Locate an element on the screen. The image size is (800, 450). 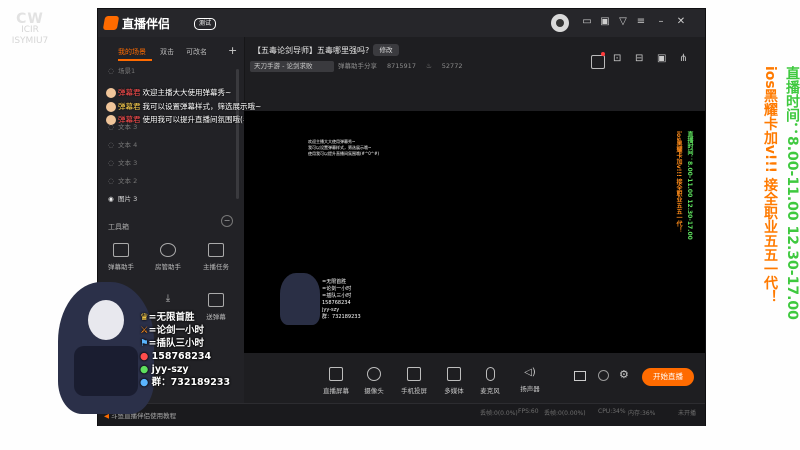
message-icon: ▣ is located at coordinates (605, 22).